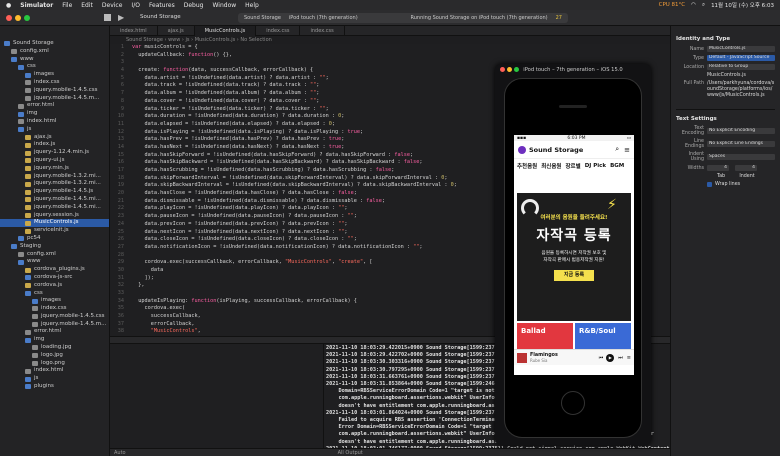  What do you see at coordinates (718, 168) in the screenshot?
I see `tab-width-field: 4` at bounding box center [718, 168].